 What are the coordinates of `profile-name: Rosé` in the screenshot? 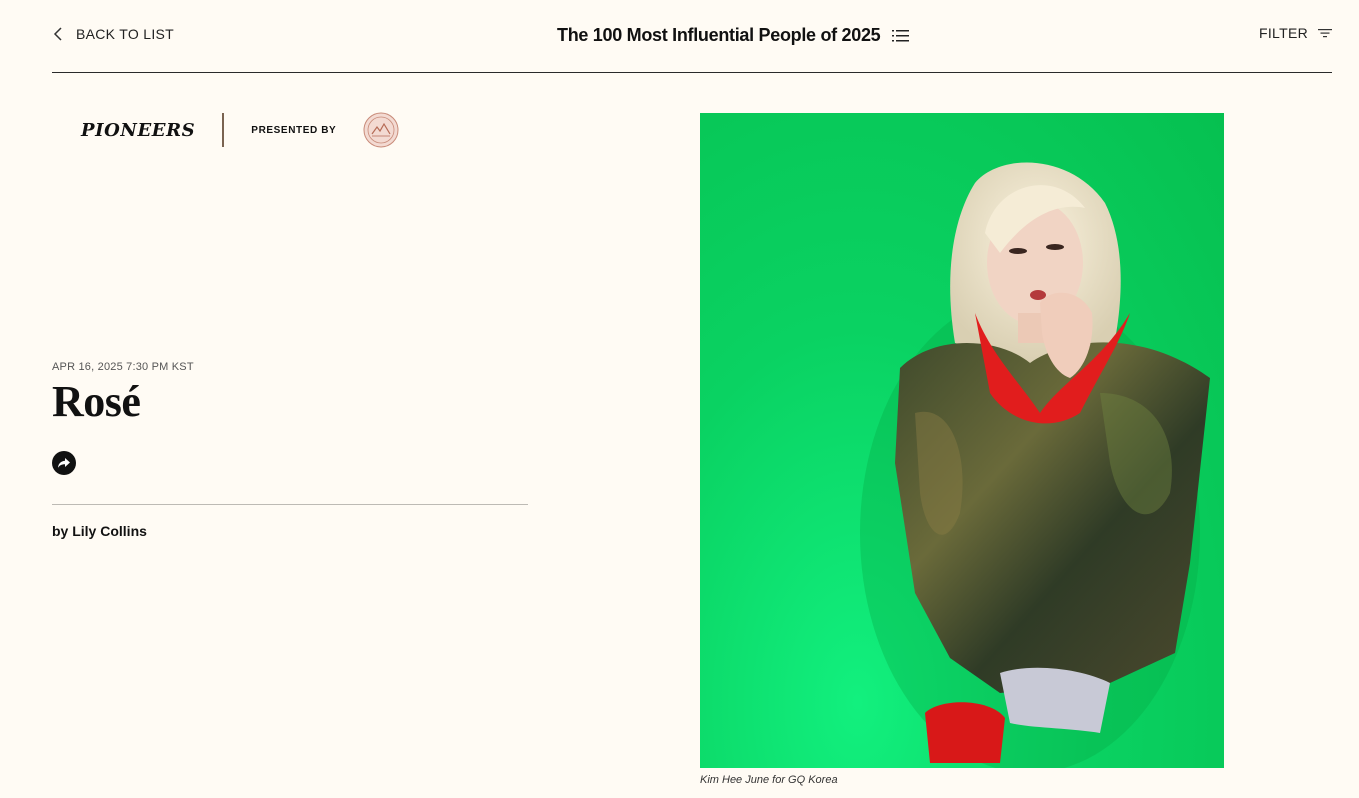 It's located at (96, 401).